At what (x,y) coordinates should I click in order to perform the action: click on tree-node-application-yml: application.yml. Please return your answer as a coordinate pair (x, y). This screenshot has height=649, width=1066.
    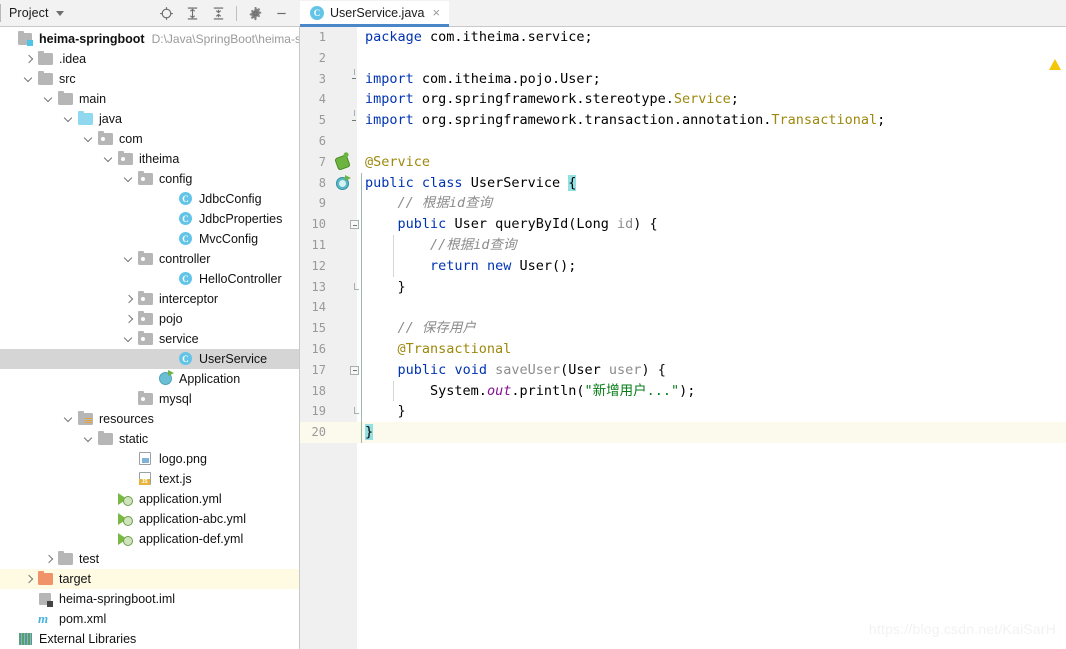
    Looking at the image, I should click on (149, 499).